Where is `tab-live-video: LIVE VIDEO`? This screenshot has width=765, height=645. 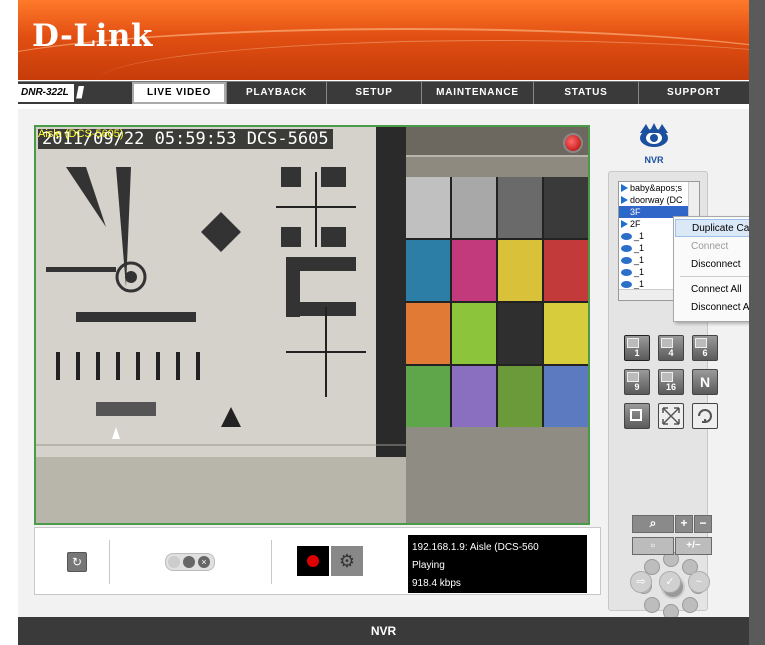 tab-live-video: LIVE VIDEO is located at coordinates (179, 93).